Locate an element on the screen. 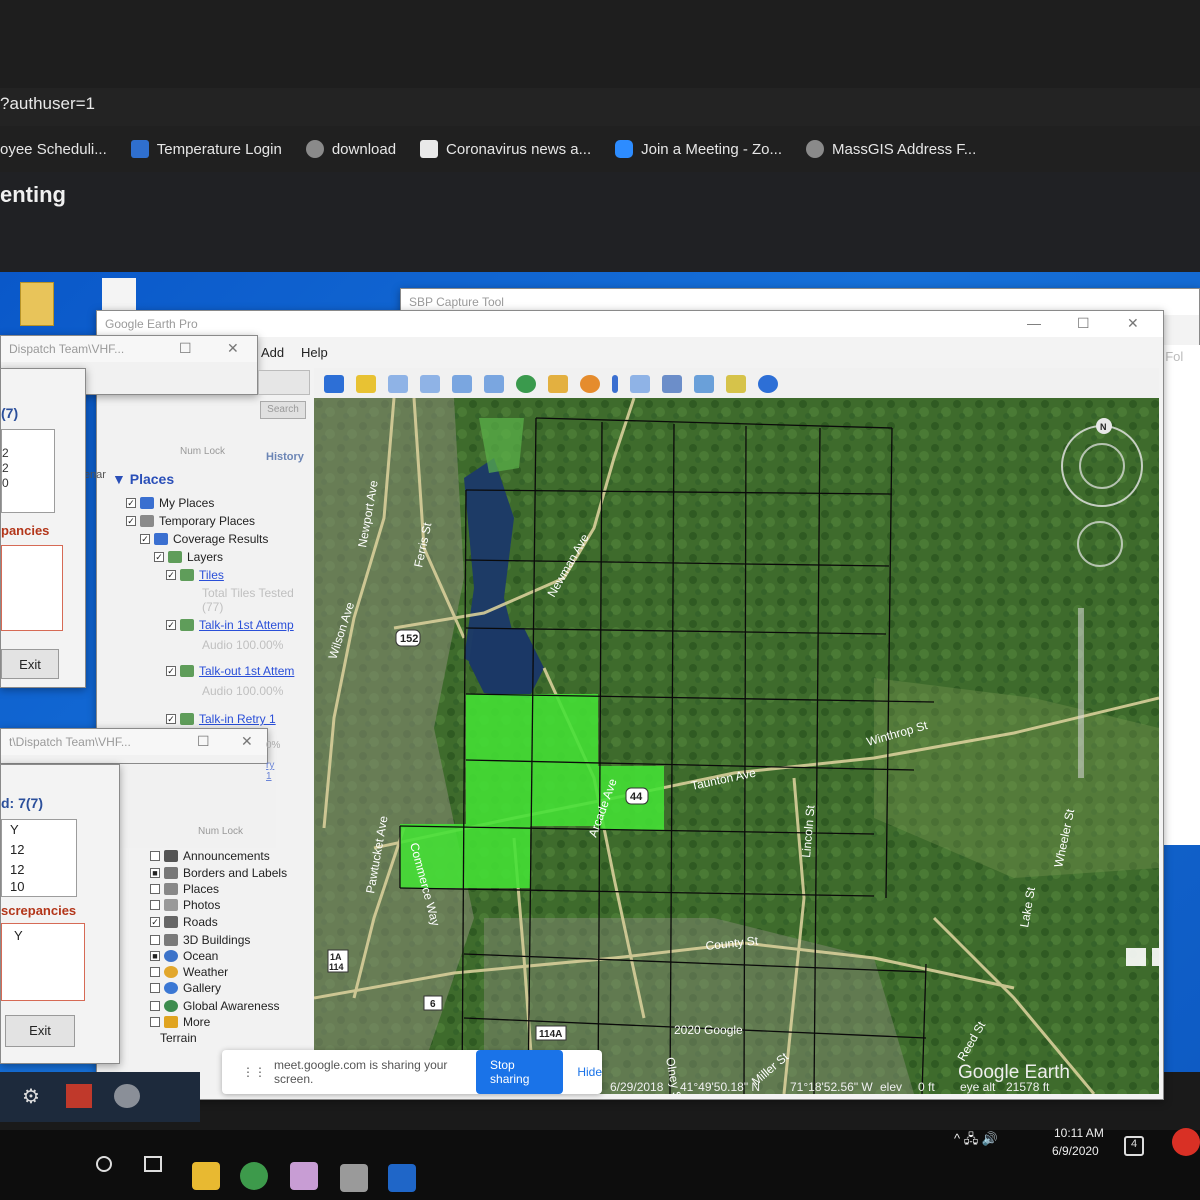  tree-talk-out-first: ✓ Talk-out 1st Attem is located at coordinates (230, 671).